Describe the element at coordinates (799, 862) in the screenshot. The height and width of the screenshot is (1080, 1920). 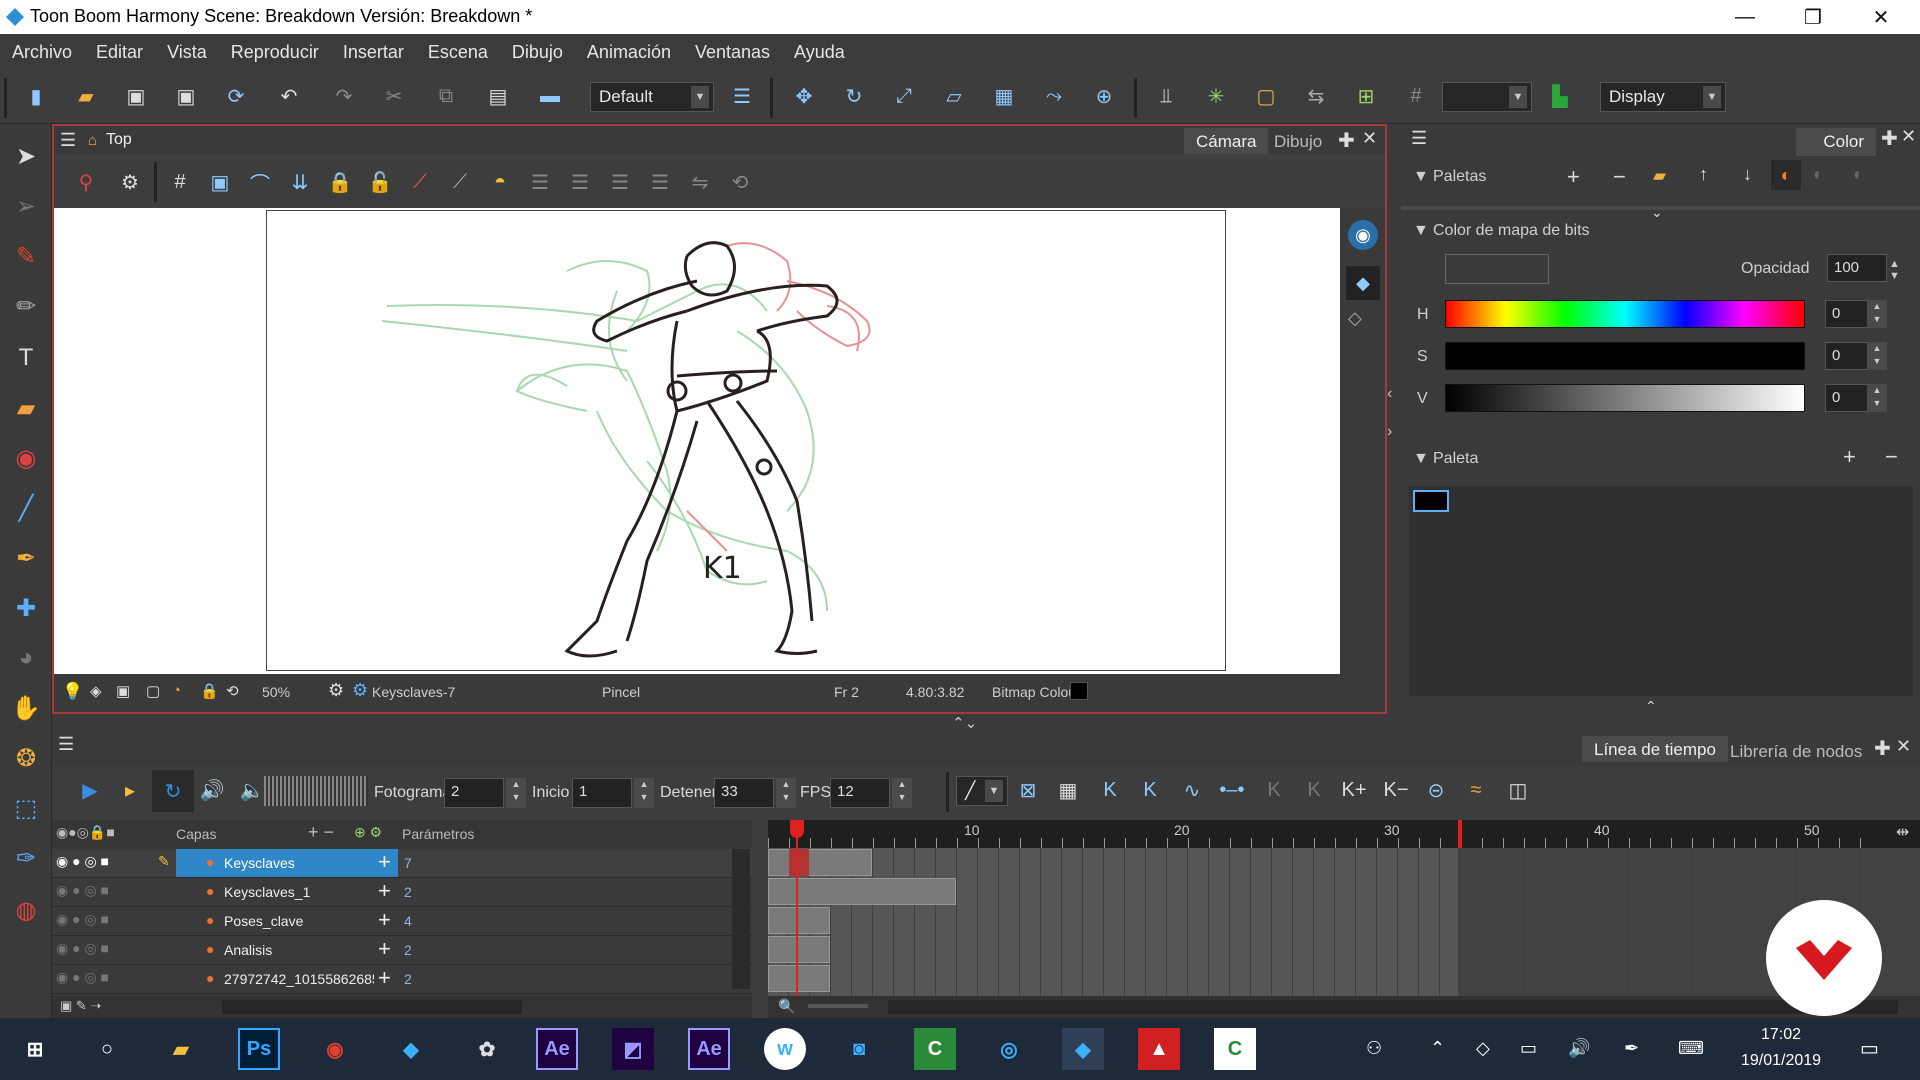
I see `current-cell` at that location.